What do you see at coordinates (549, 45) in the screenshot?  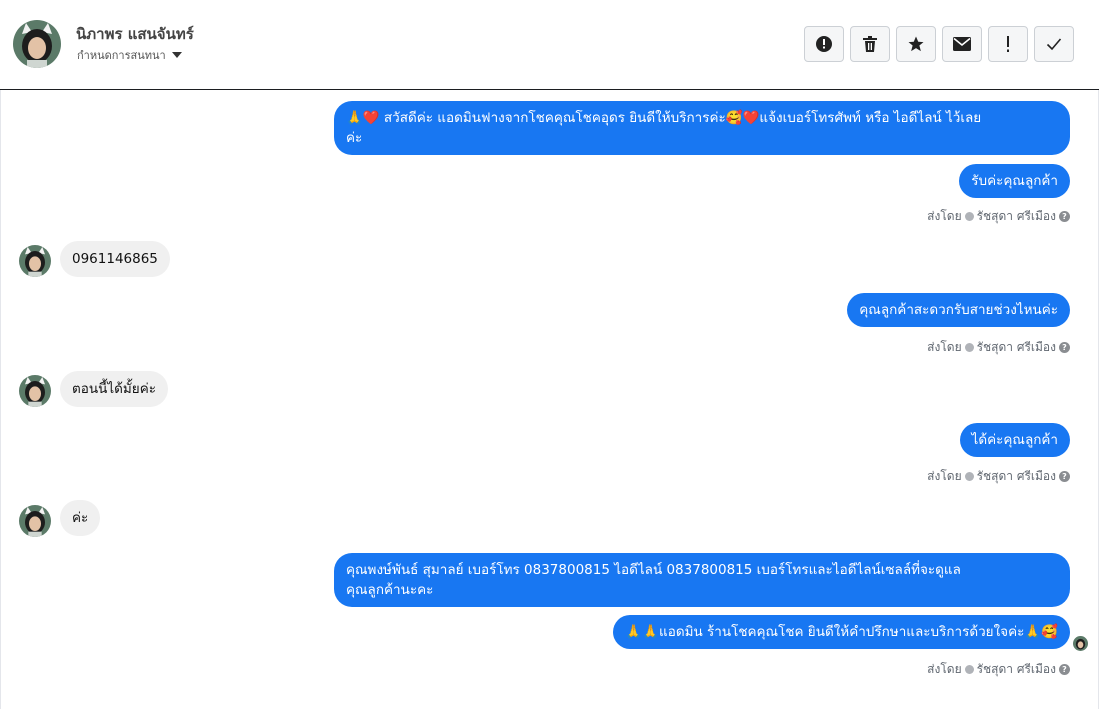 I see `conversation-header: นิภาพร แสนจันทร์ กำหนดการสนทนา` at bounding box center [549, 45].